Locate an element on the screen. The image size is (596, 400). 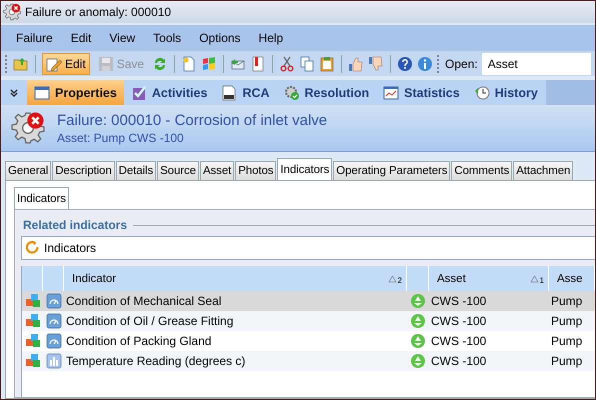
table-cell-text: Condition of Oil / Grease Fitting is located at coordinates (149, 321).